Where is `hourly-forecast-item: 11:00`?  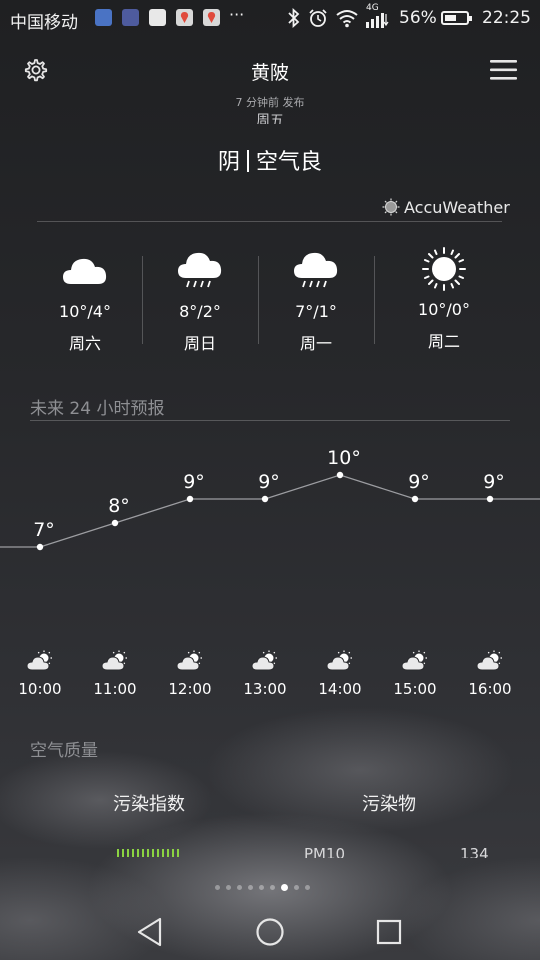 hourly-forecast-item: 11:00 is located at coordinates (115, 674).